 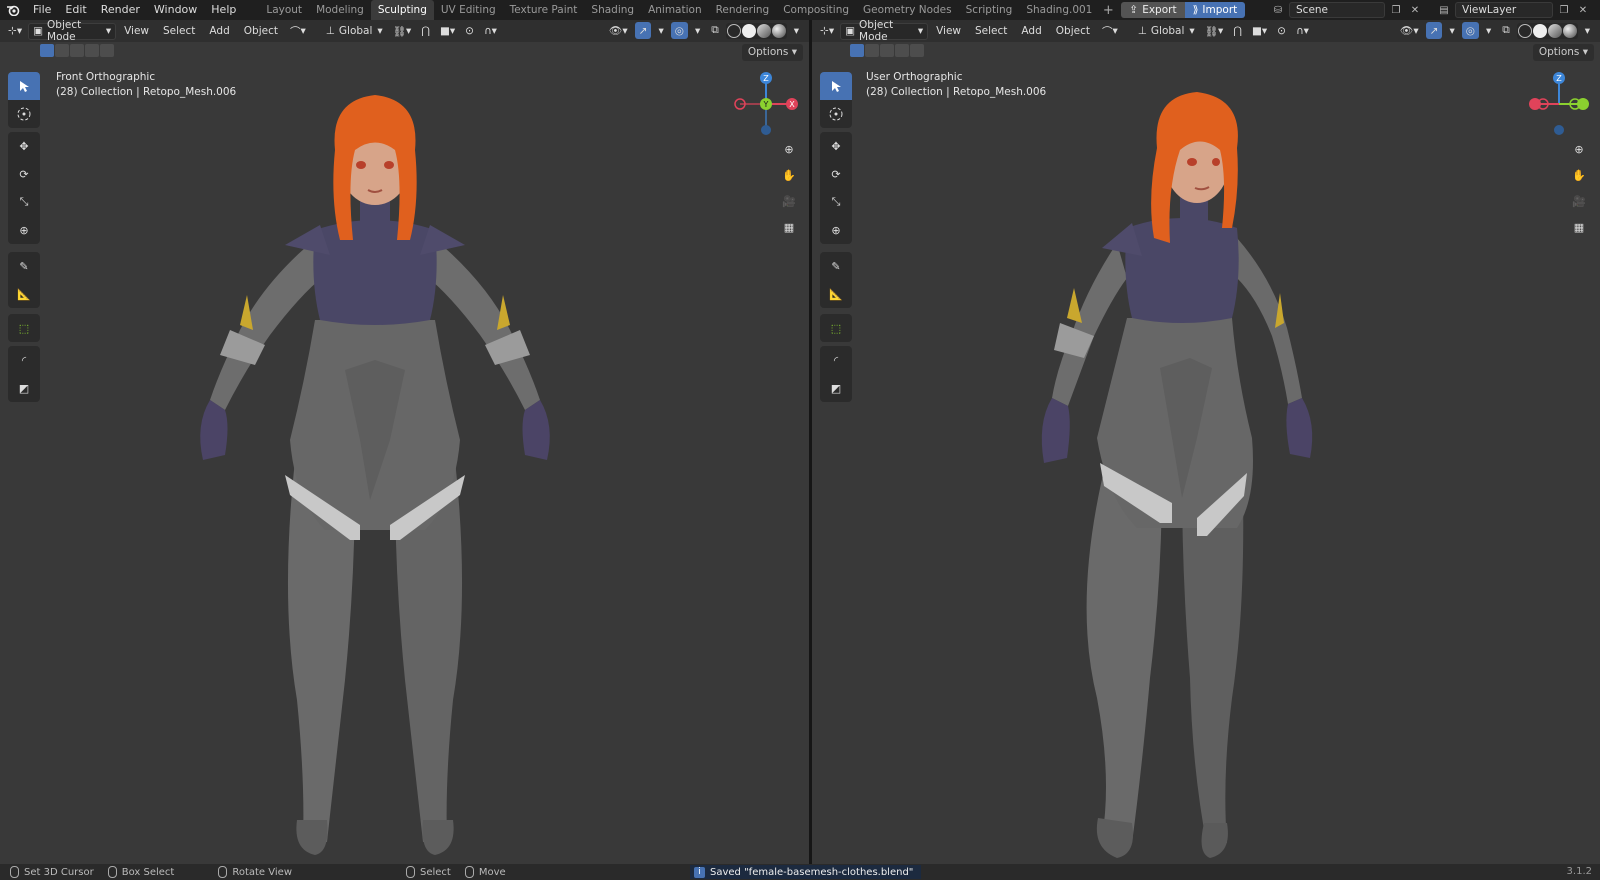 I want to click on cursor-tool, so click(x=836, y=114).